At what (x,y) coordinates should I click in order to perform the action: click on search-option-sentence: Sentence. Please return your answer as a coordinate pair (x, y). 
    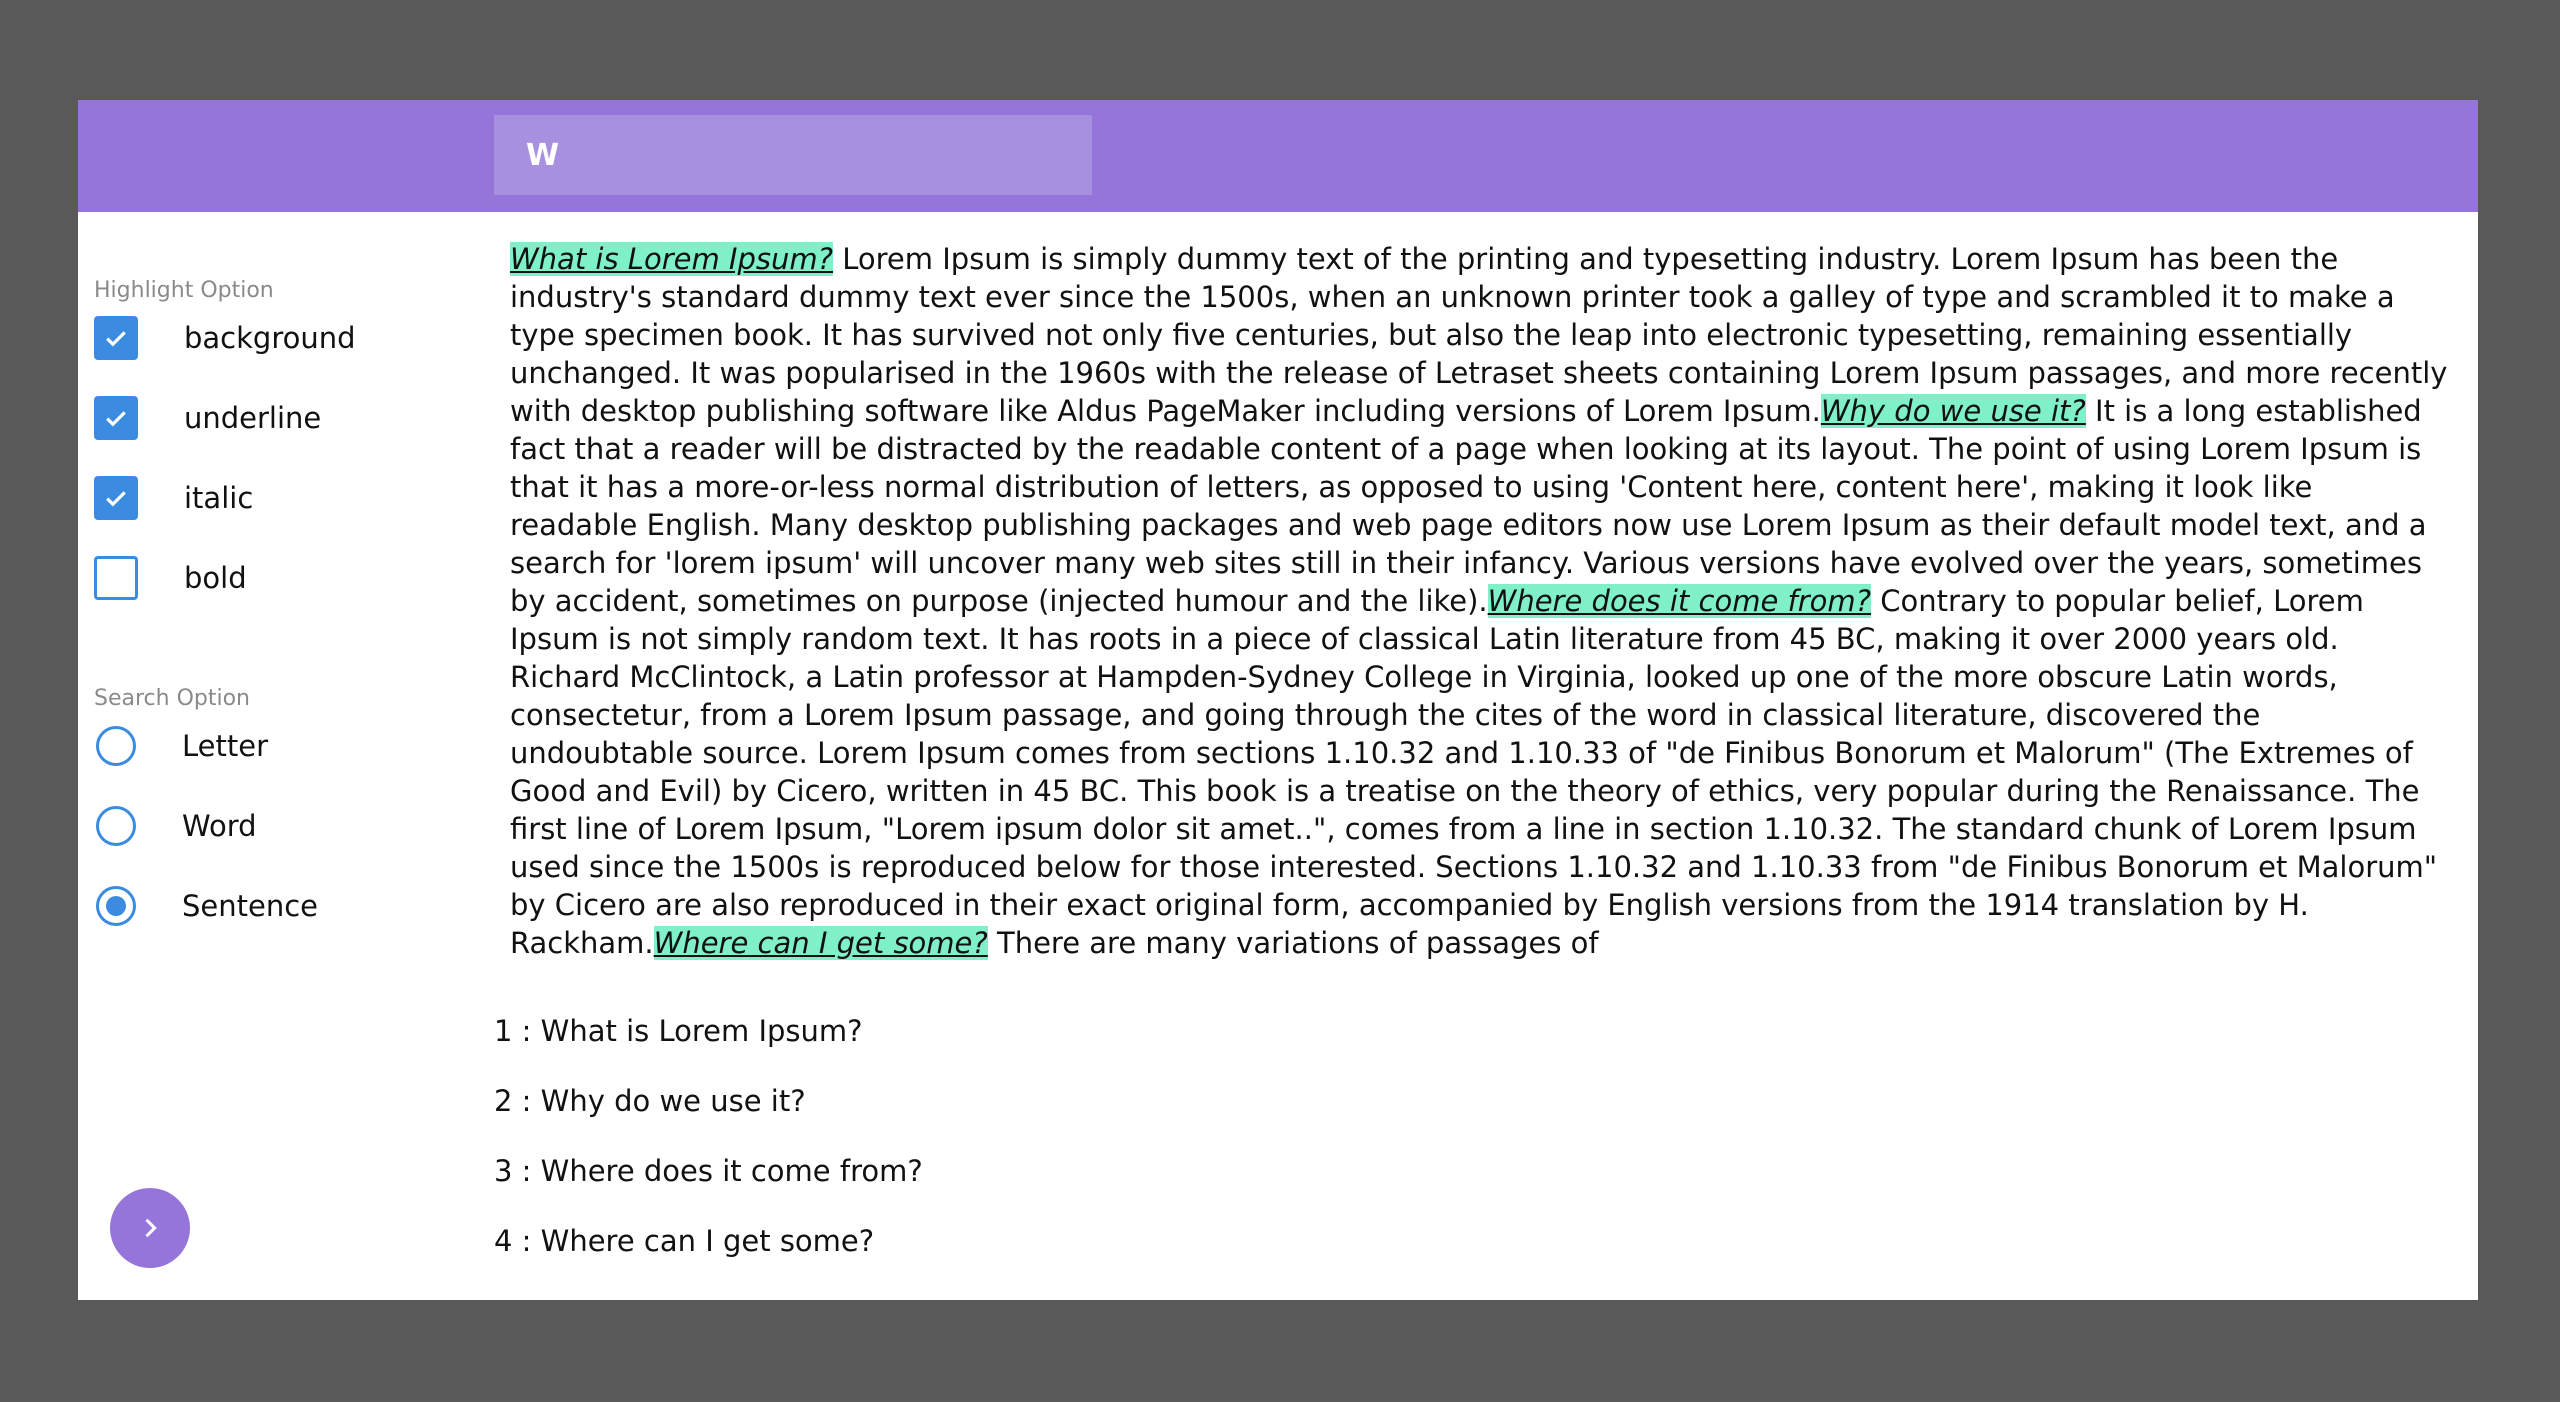
    Looking at the image, I should click on (206, 906).